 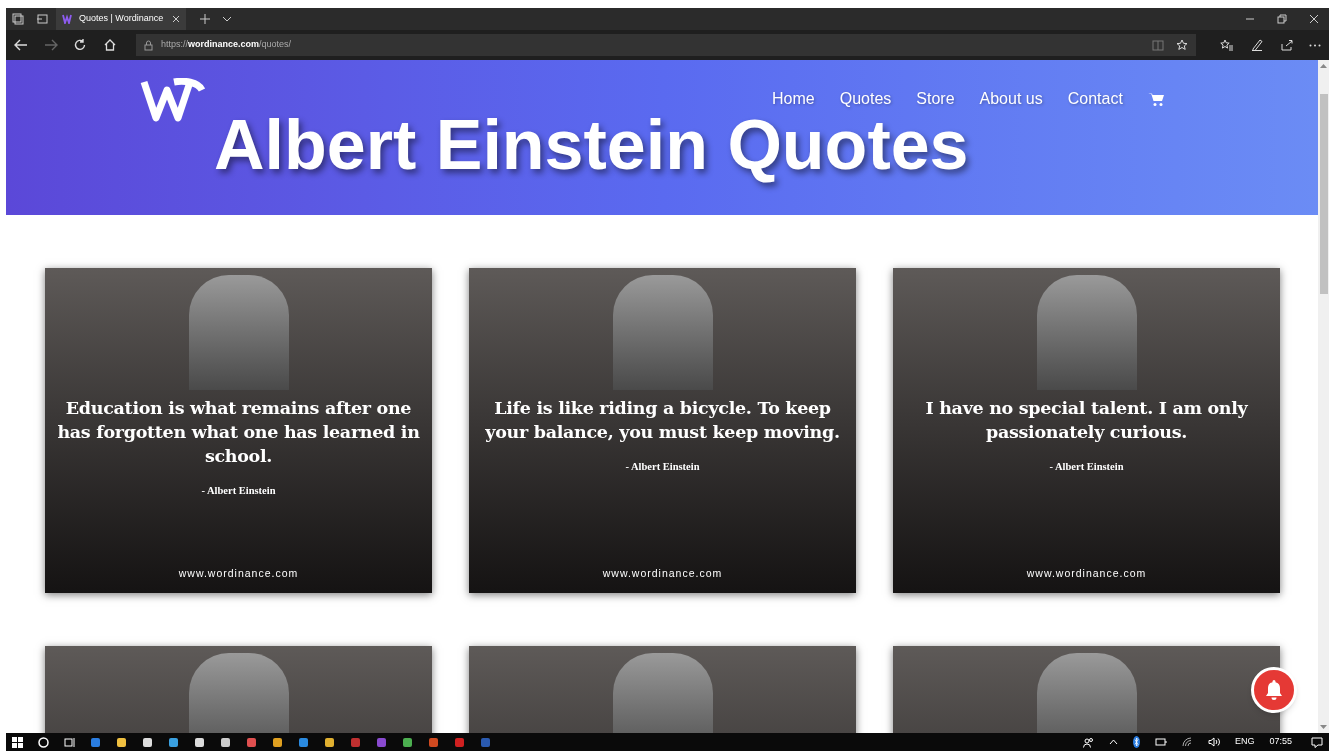 I want to click on url-text: https://wordinance.com/quotes/, so click(x=226, y=45).